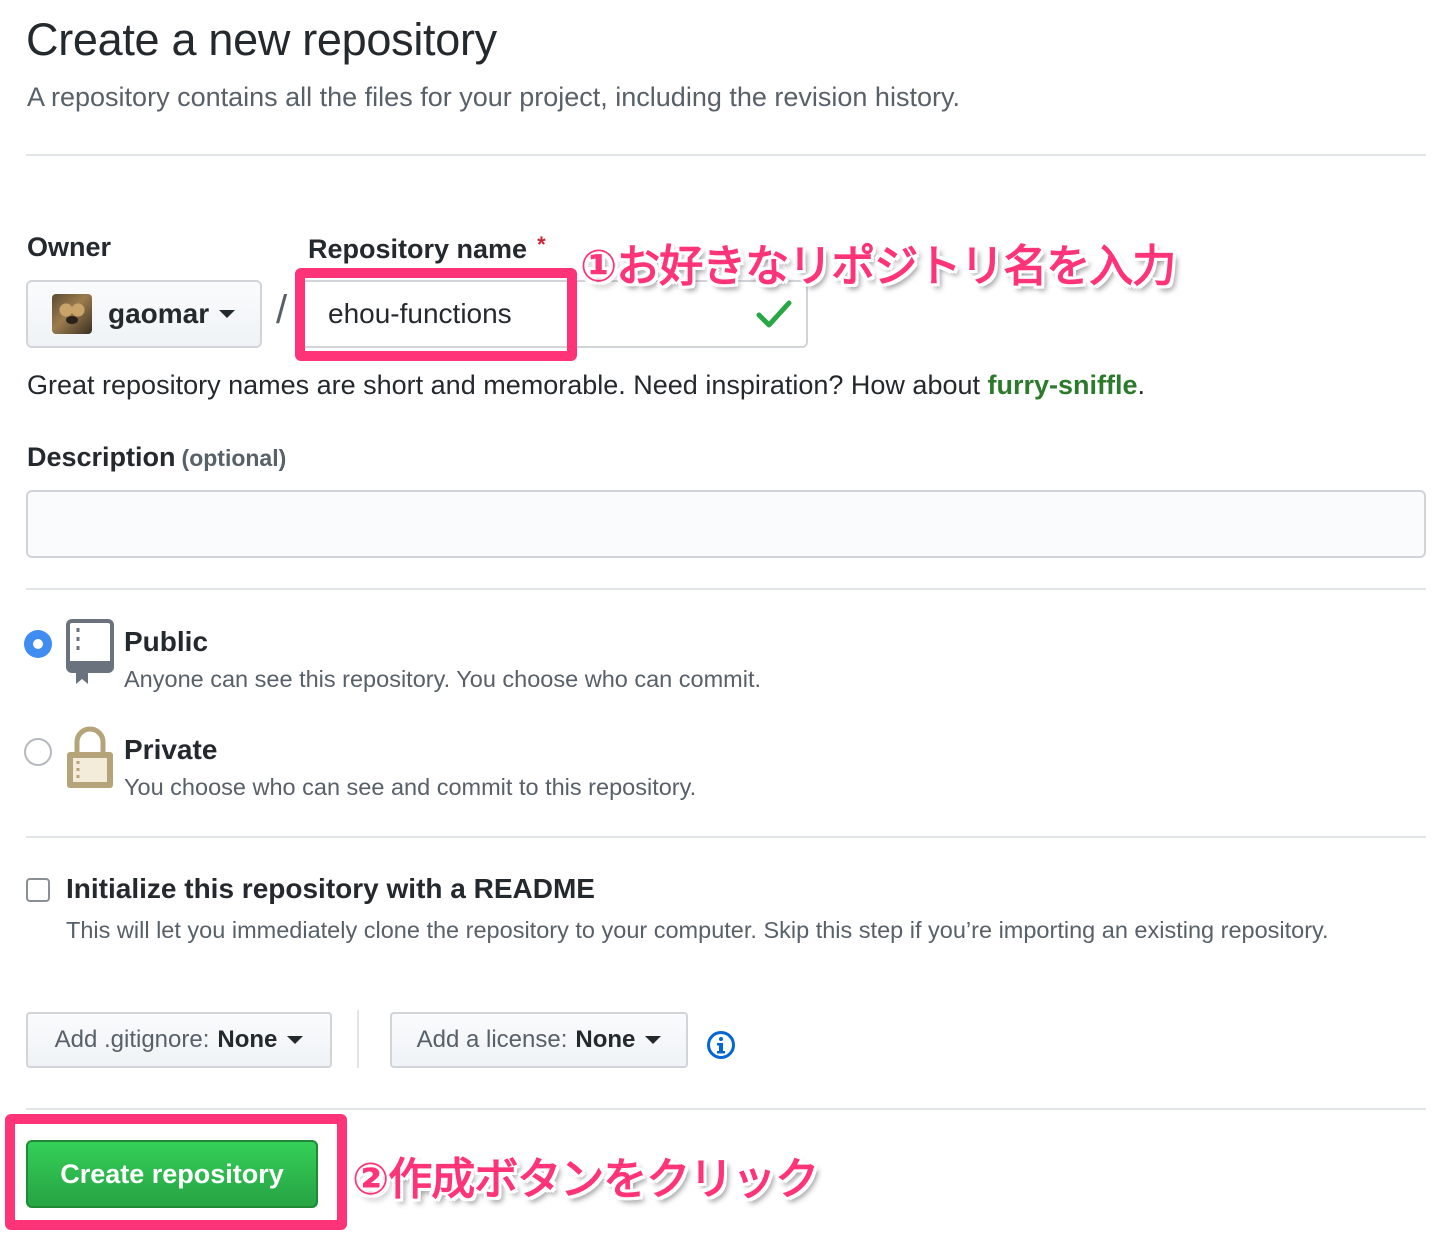 The image size is (1450, 1238). I want to click on license-label: Add a license:, so click(492, 1039).